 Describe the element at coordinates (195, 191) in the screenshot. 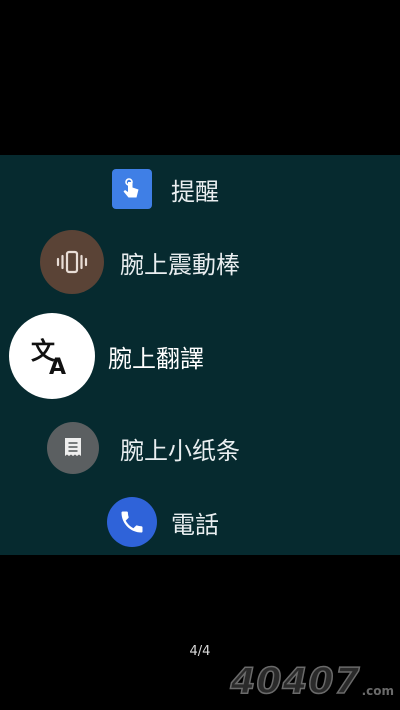

I see `app-label: 提醒` at that location.